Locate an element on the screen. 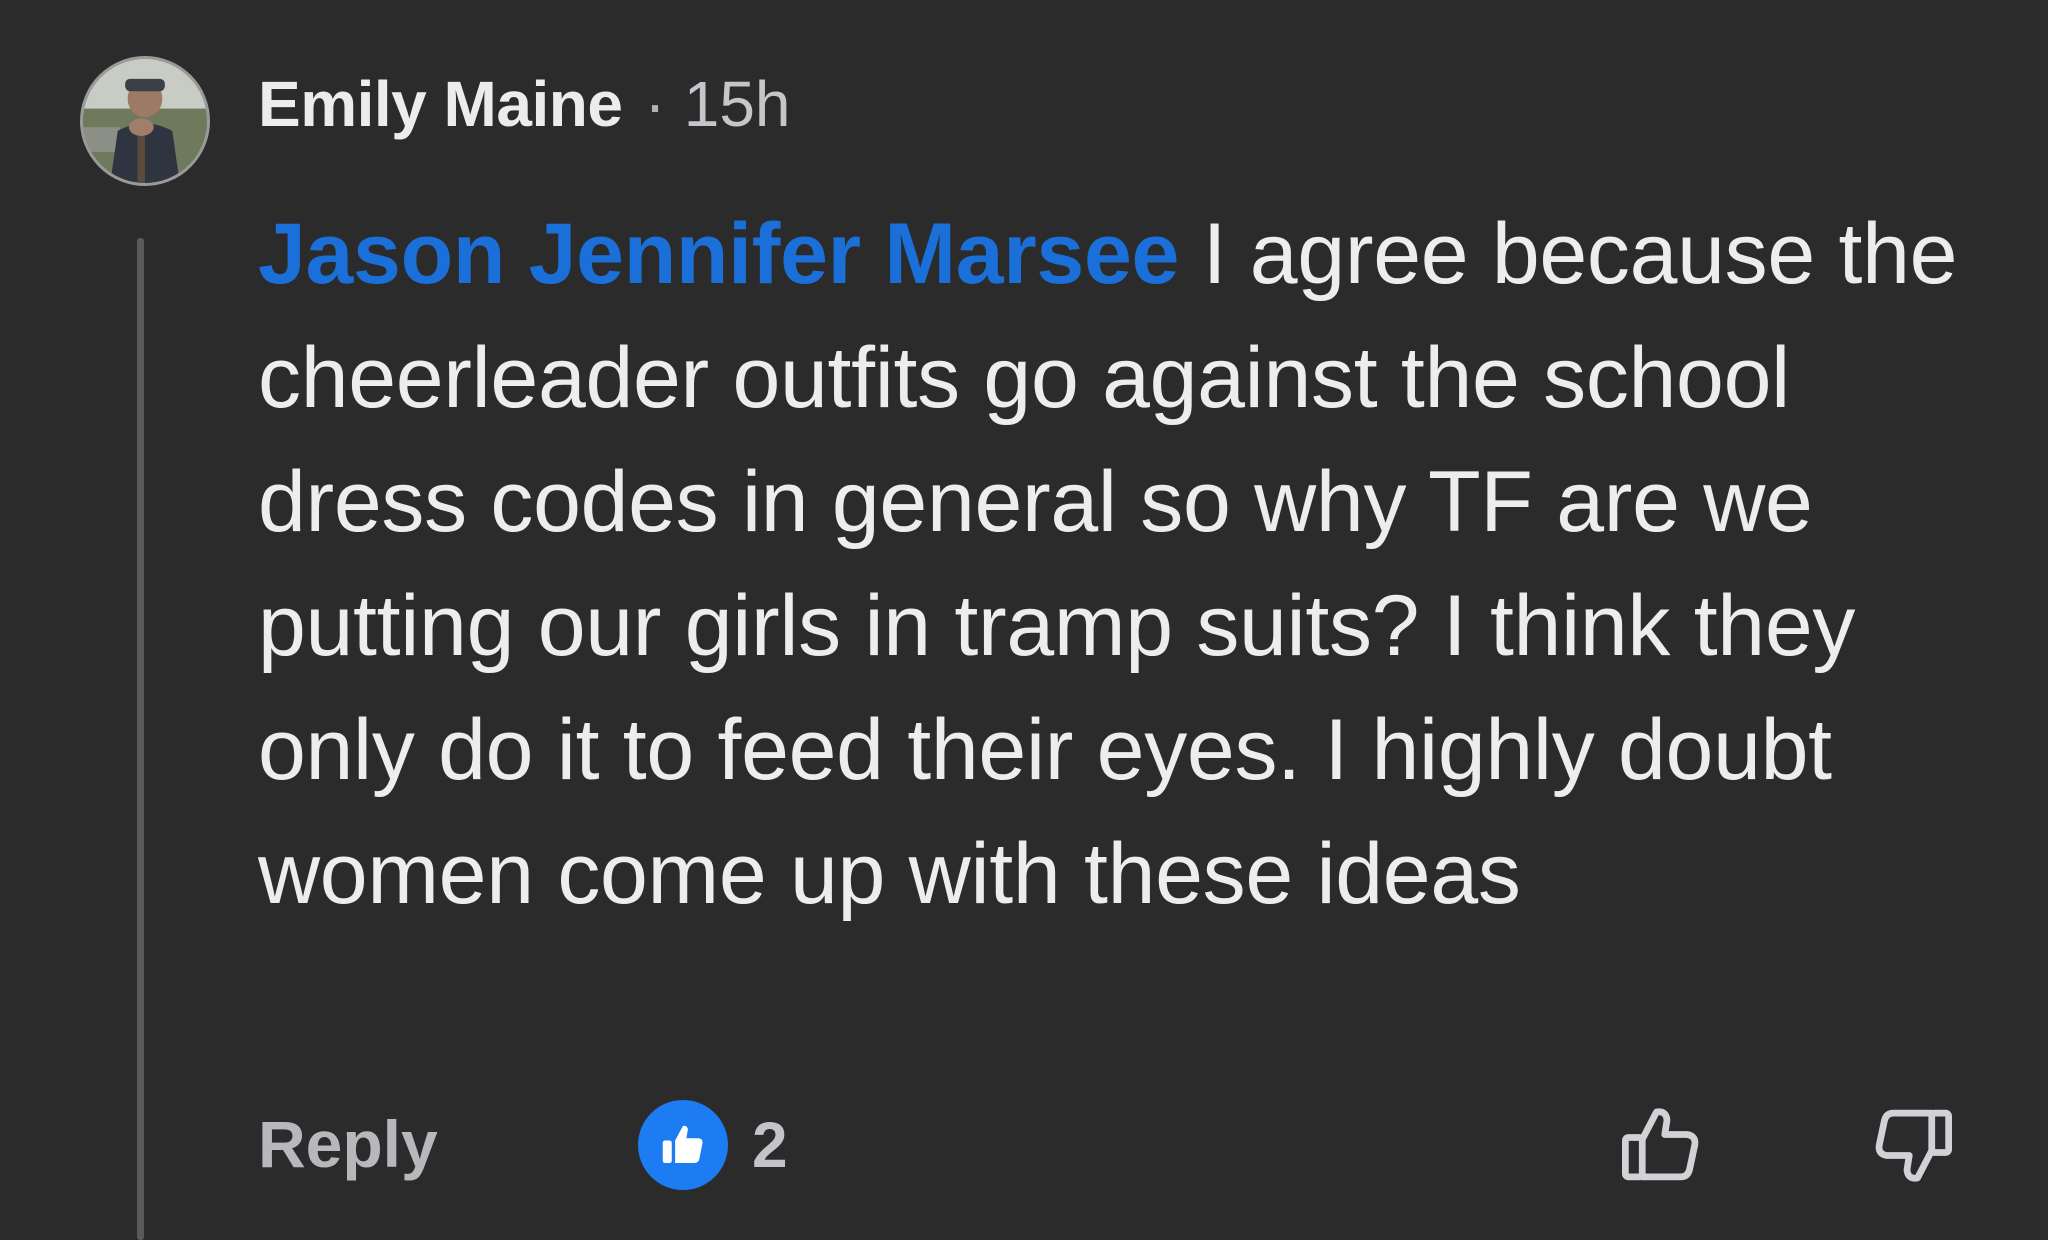 Image resolution: width=2048 pixels, height=1240 pixels. reaction-summary: 2 is located at coordinates (711, 1145).